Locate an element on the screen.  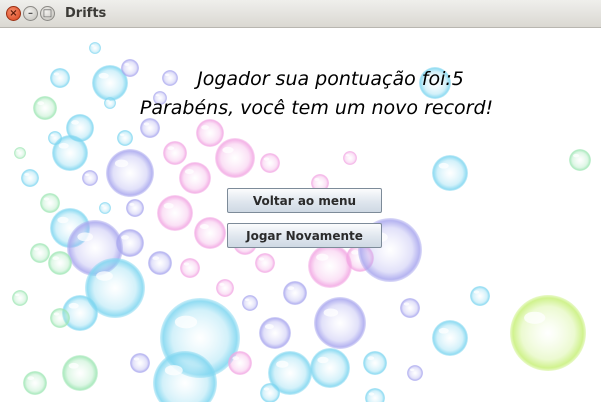
minimize-icon: – is located at coordinates (30, 13).